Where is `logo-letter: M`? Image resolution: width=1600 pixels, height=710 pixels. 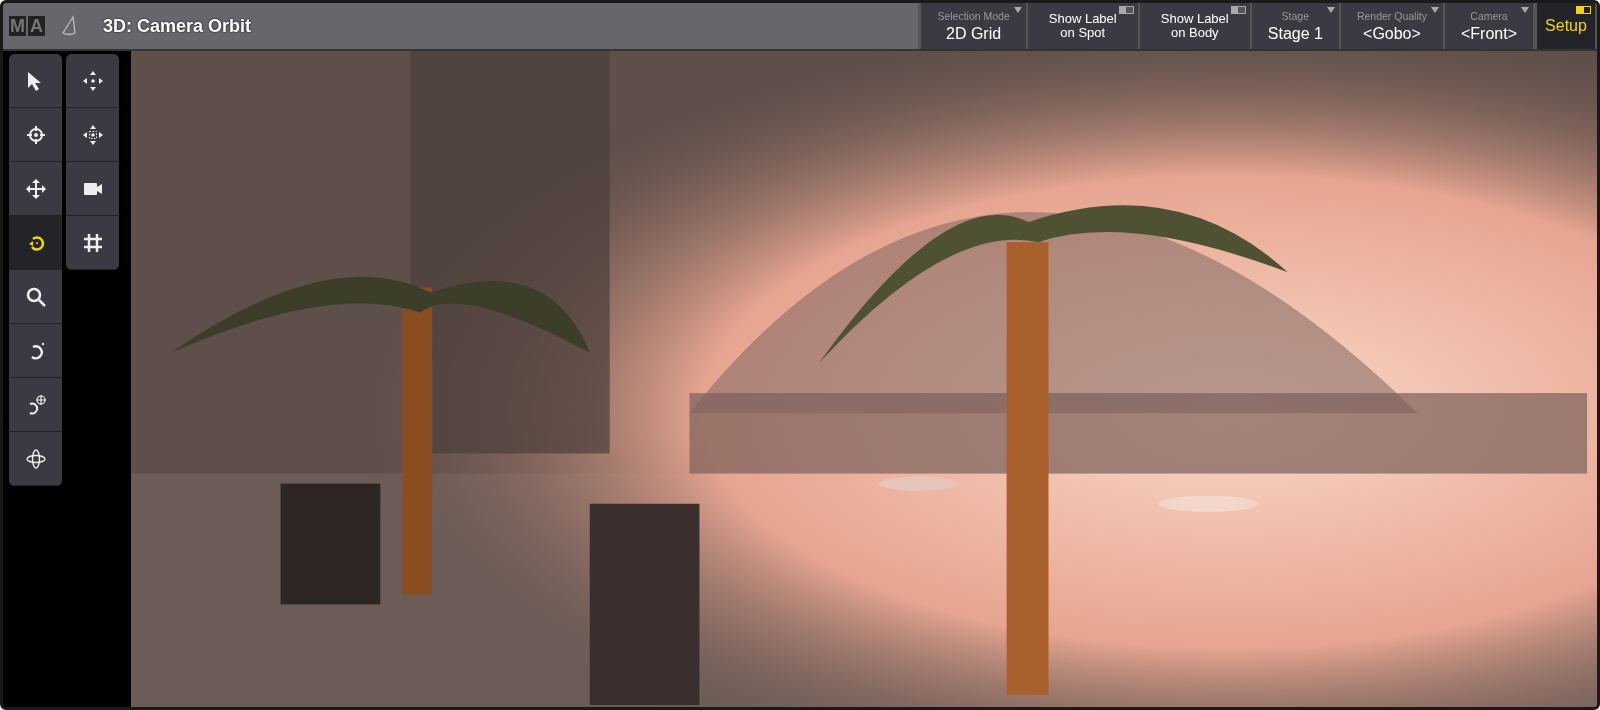
logo-letter: M is located at coordinates (17, 26).